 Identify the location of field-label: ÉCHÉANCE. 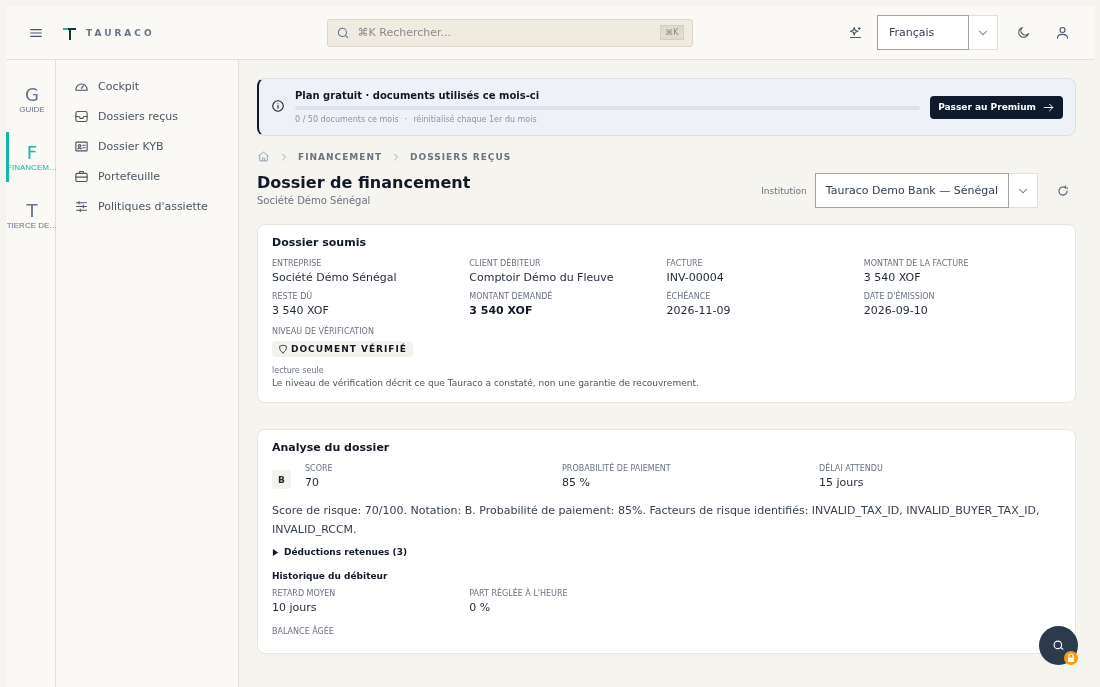
(689, 296).